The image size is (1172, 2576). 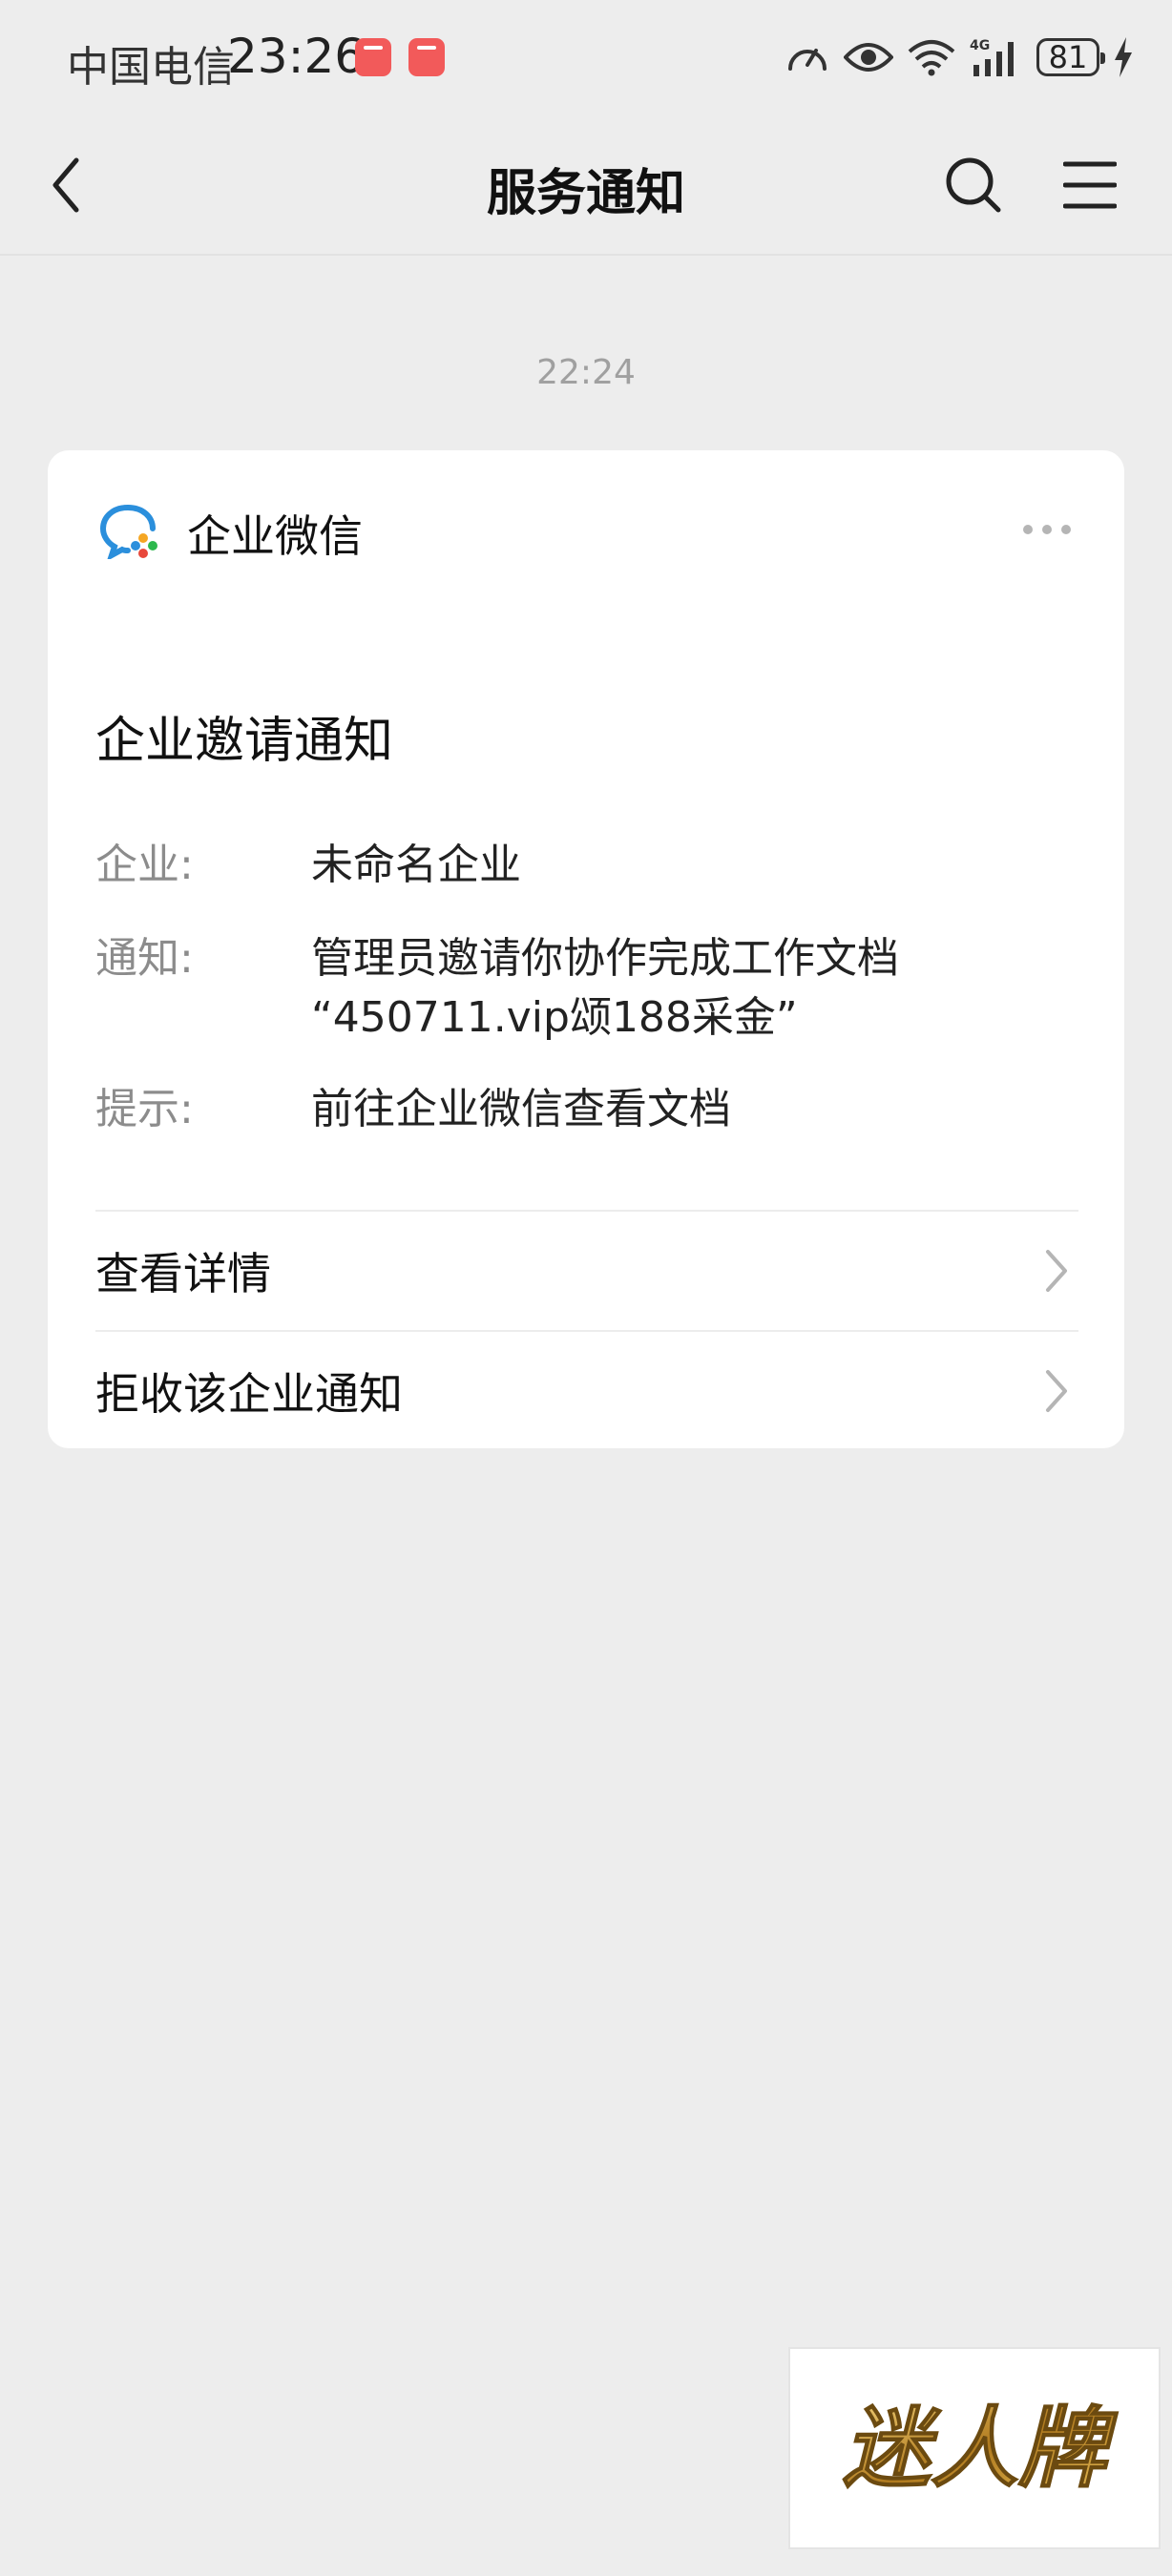 What do you see at coordinates (554, 1017) in the screenshot?
I see `field-value-line: “450711.vip颂188采金”` at bounding box center [554, 1017].